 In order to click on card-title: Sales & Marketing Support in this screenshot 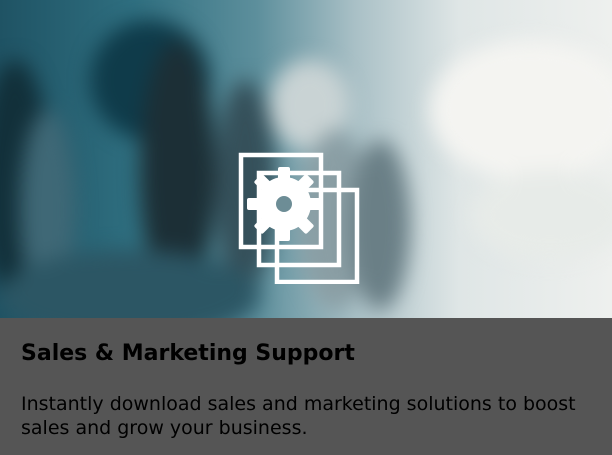, I will do `click(188, 354)`.